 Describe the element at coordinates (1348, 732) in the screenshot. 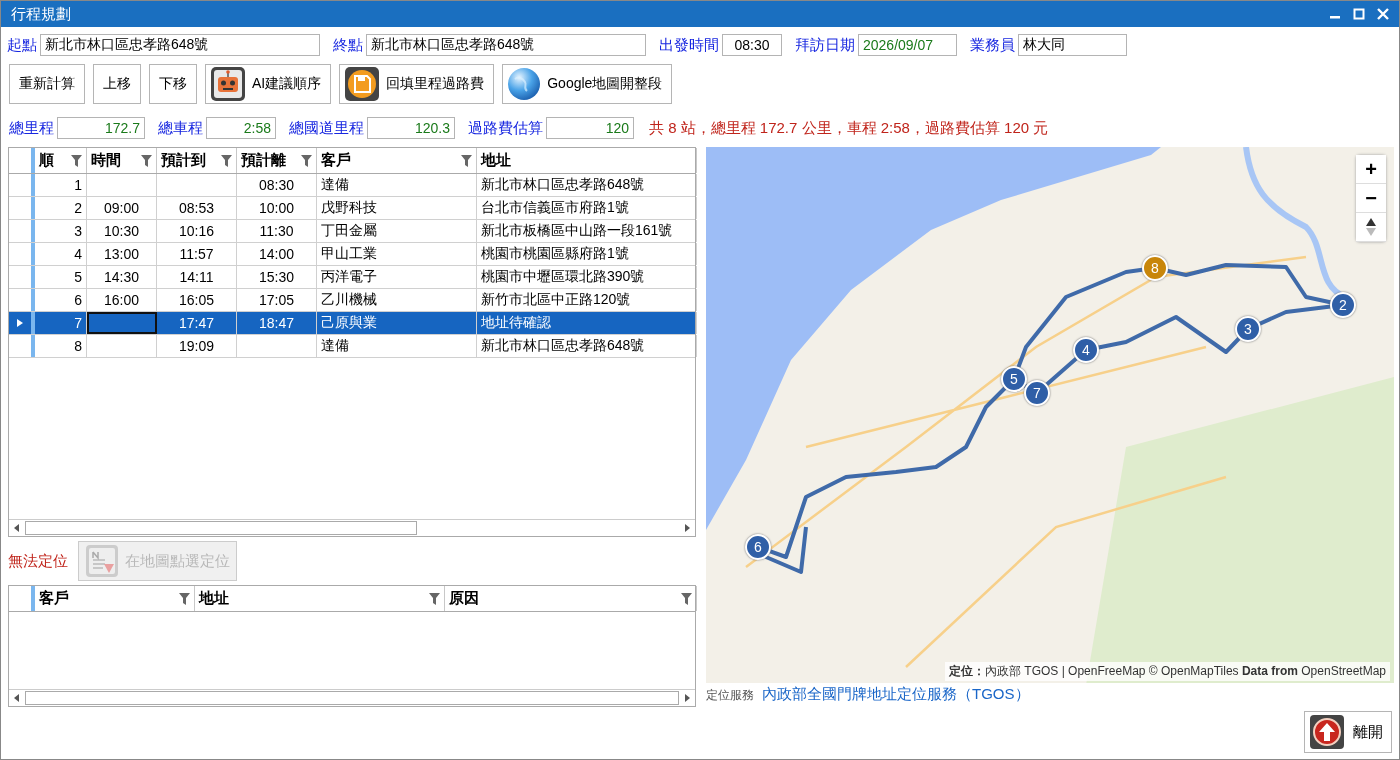

I see `exit-button: 離開` at that location.